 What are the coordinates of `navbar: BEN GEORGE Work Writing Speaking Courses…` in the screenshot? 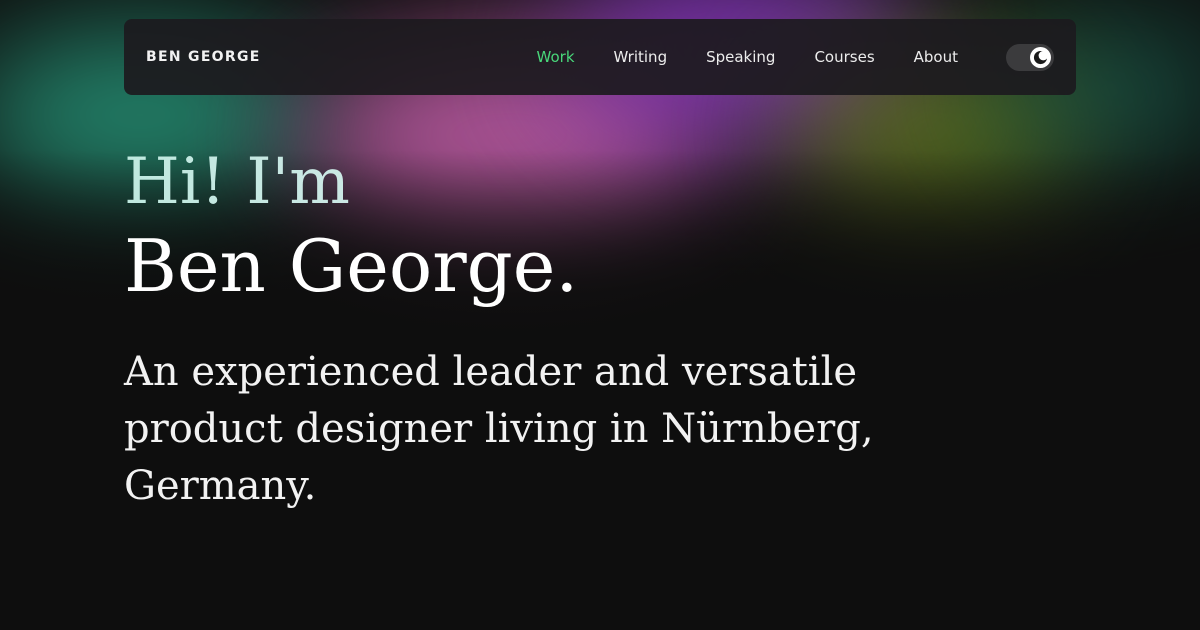 It's located at (600, 57).